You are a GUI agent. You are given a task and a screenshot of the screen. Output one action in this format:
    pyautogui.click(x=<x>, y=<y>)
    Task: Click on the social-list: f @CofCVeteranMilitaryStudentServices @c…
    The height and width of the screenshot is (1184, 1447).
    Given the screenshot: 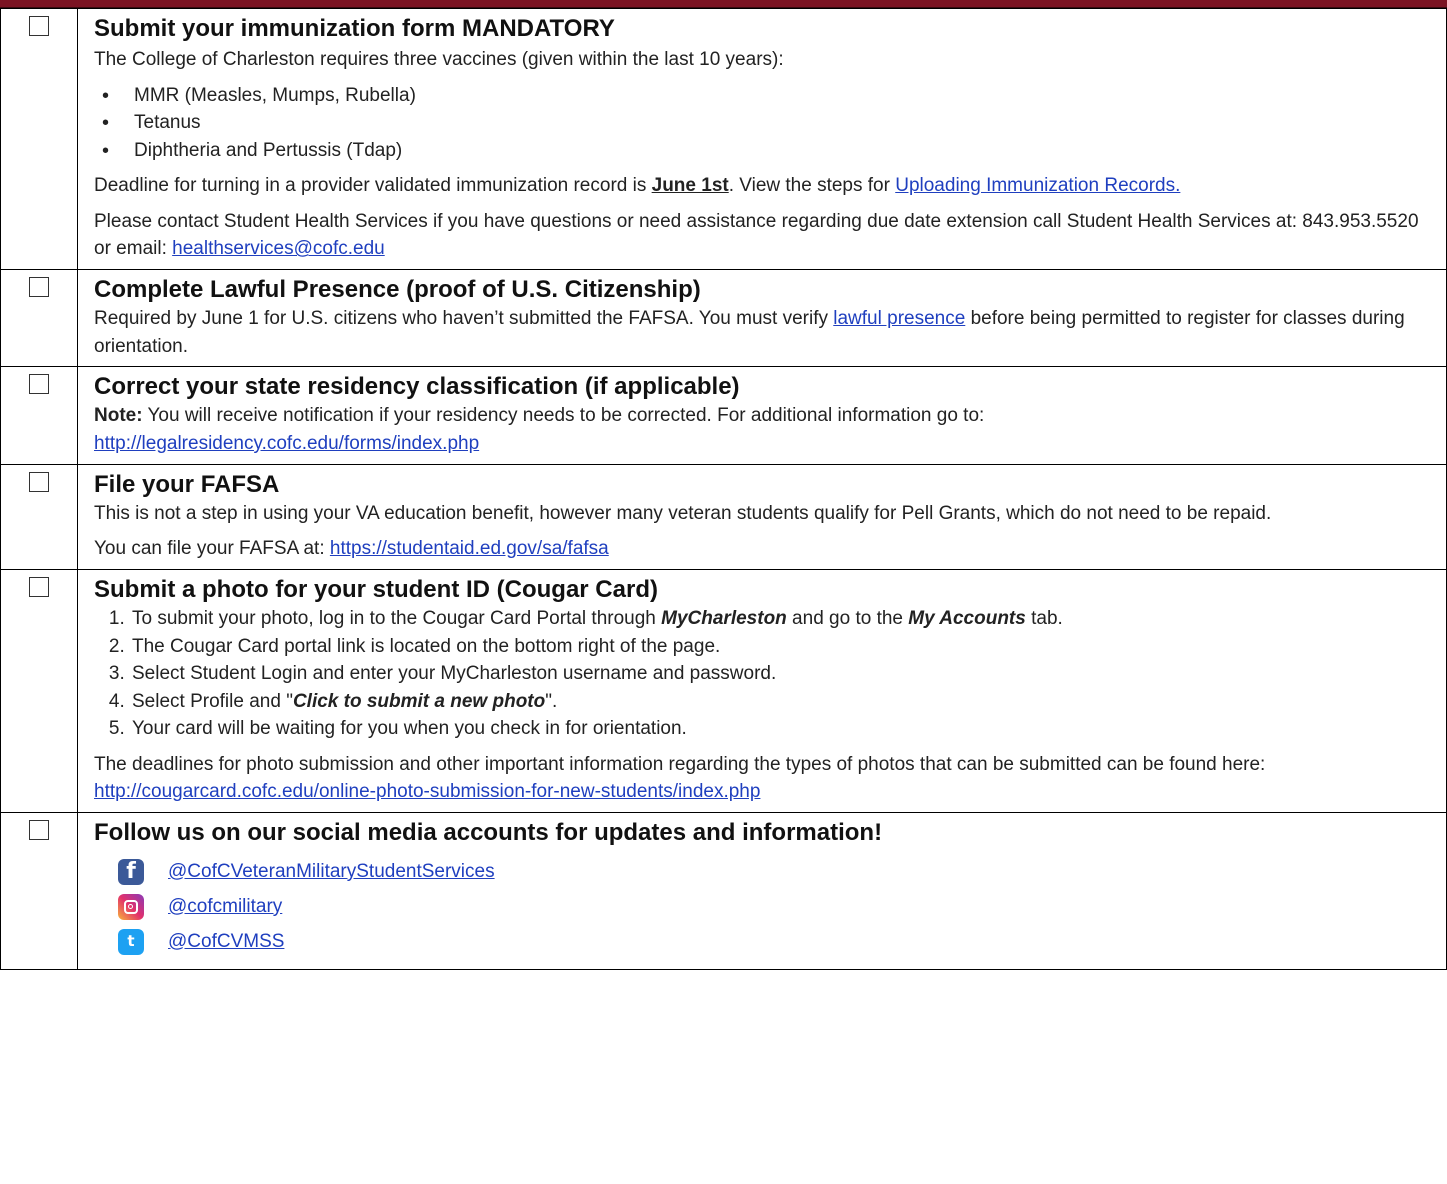 What is the action you would take?
    pyautogui.click(x=777, y=906)
    